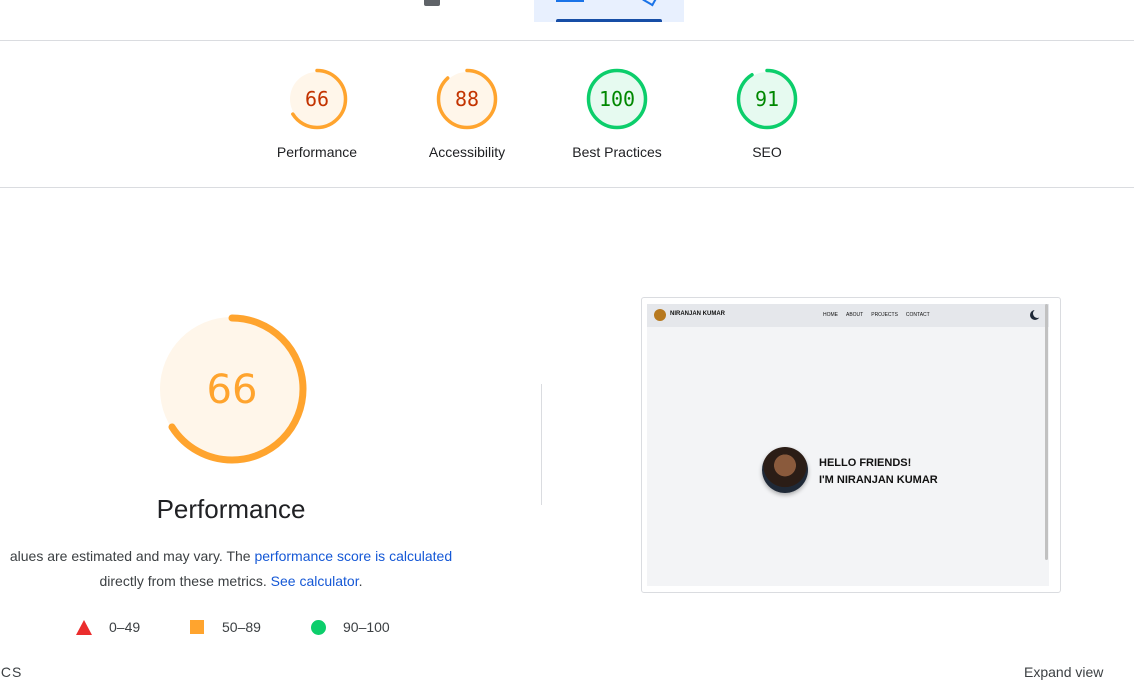 The image size is (1134, 680). I want to click on see-calculator-link: See calculator, so click(315, 581).